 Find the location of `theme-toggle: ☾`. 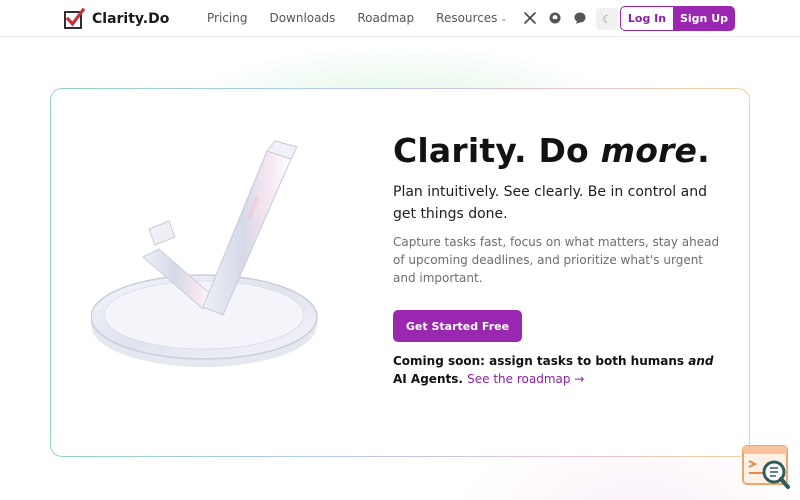

theme-toggle: ☾ is located at coordinates (607, 19).